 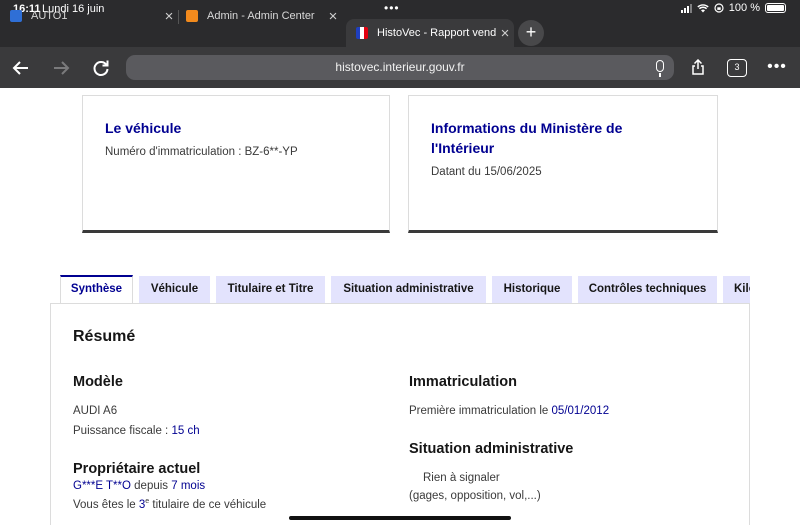 I want to click on signal-icon, so click(x=686, y=8).